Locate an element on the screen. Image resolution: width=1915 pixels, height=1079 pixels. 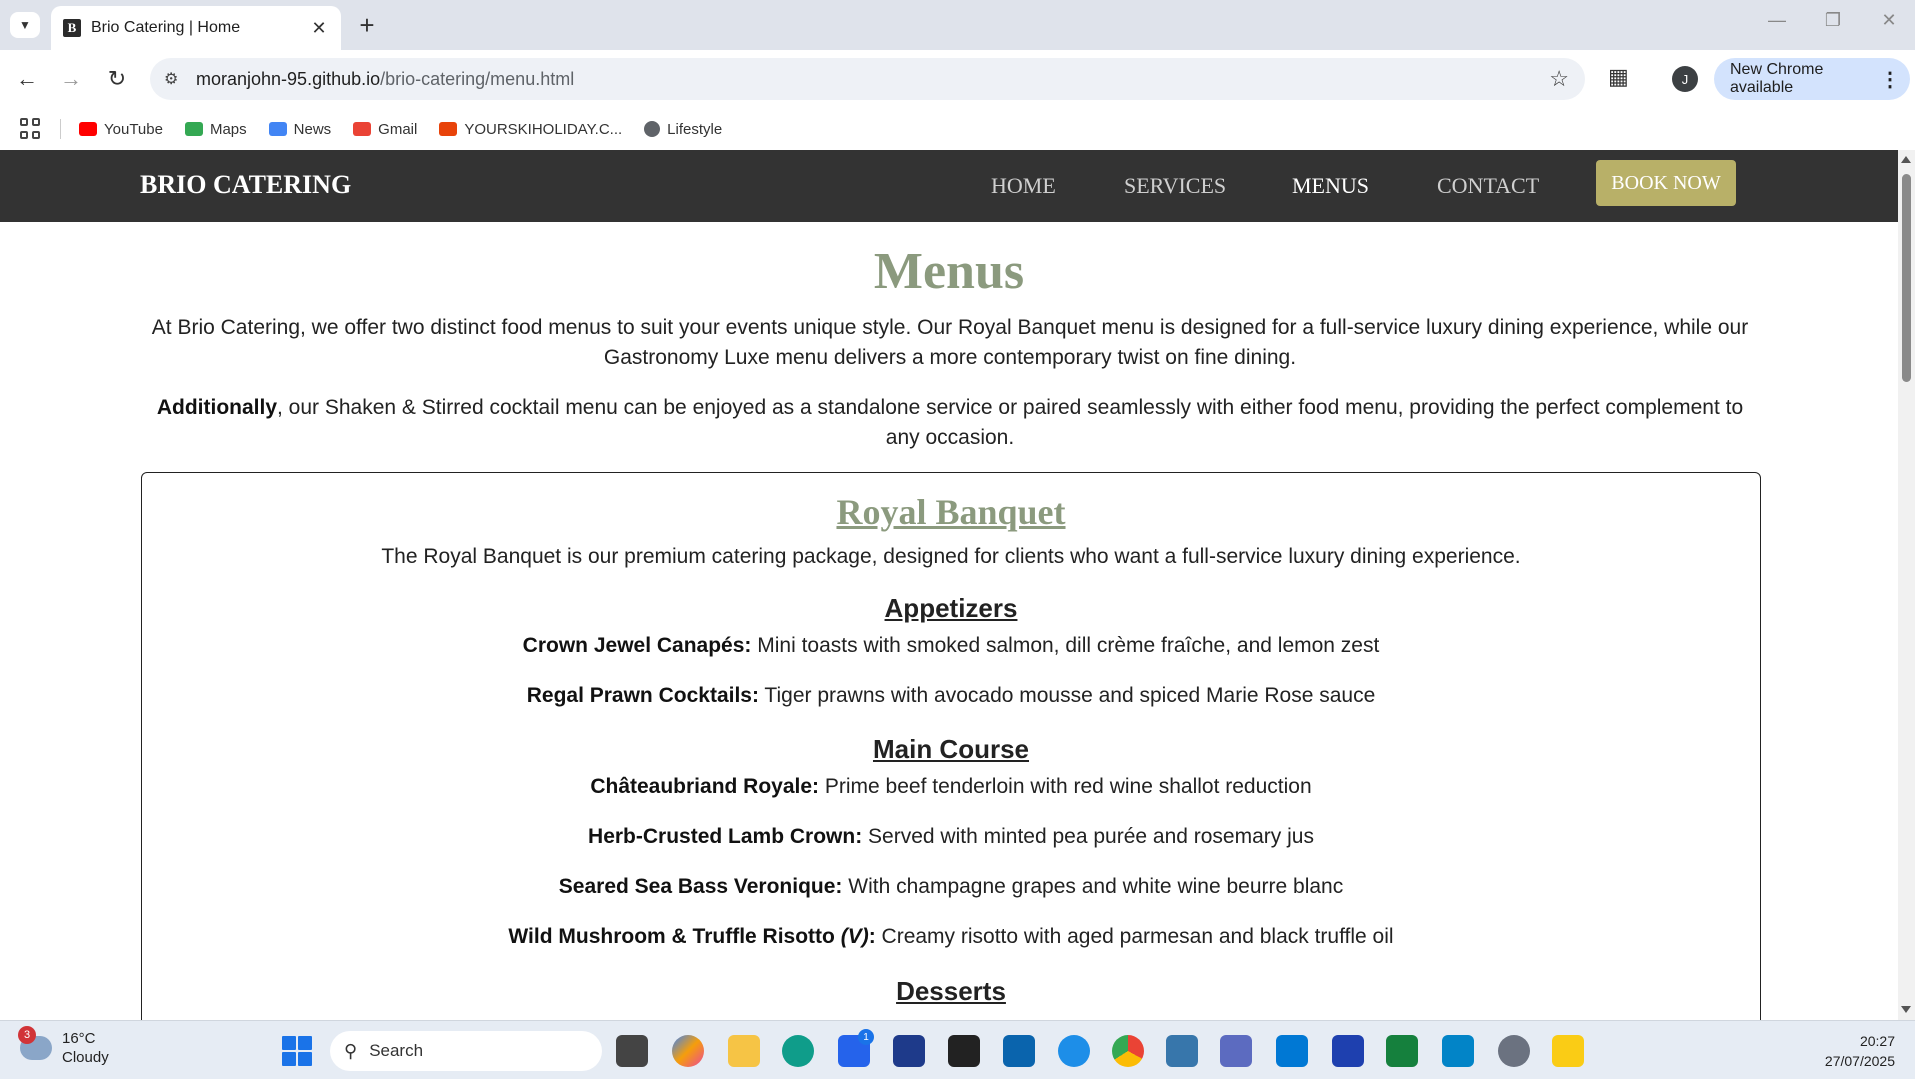
desserts-heading: Desserts is located at coordinates (951, 991).